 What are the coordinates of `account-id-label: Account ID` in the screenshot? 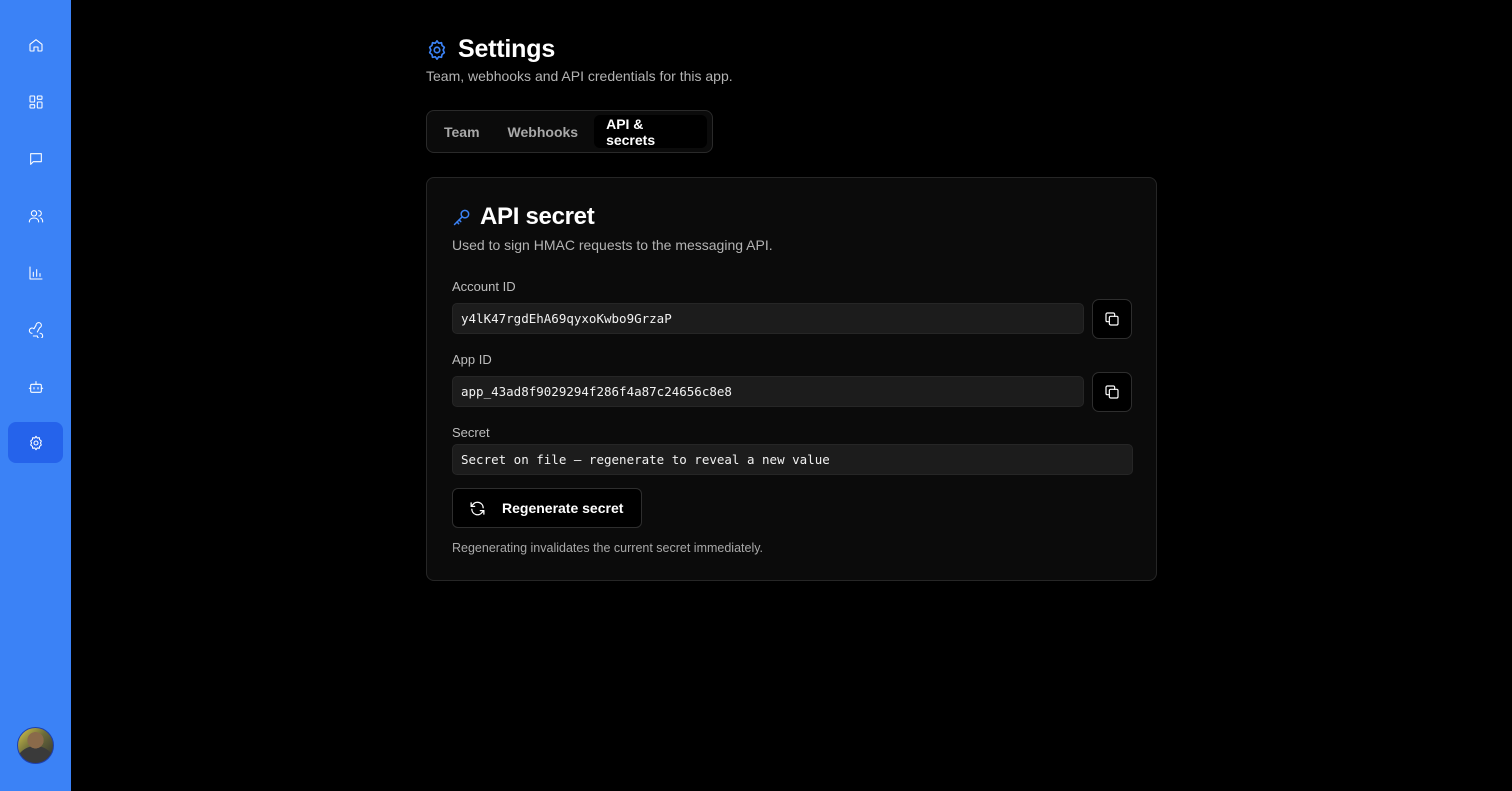 It's located at (484, 286).